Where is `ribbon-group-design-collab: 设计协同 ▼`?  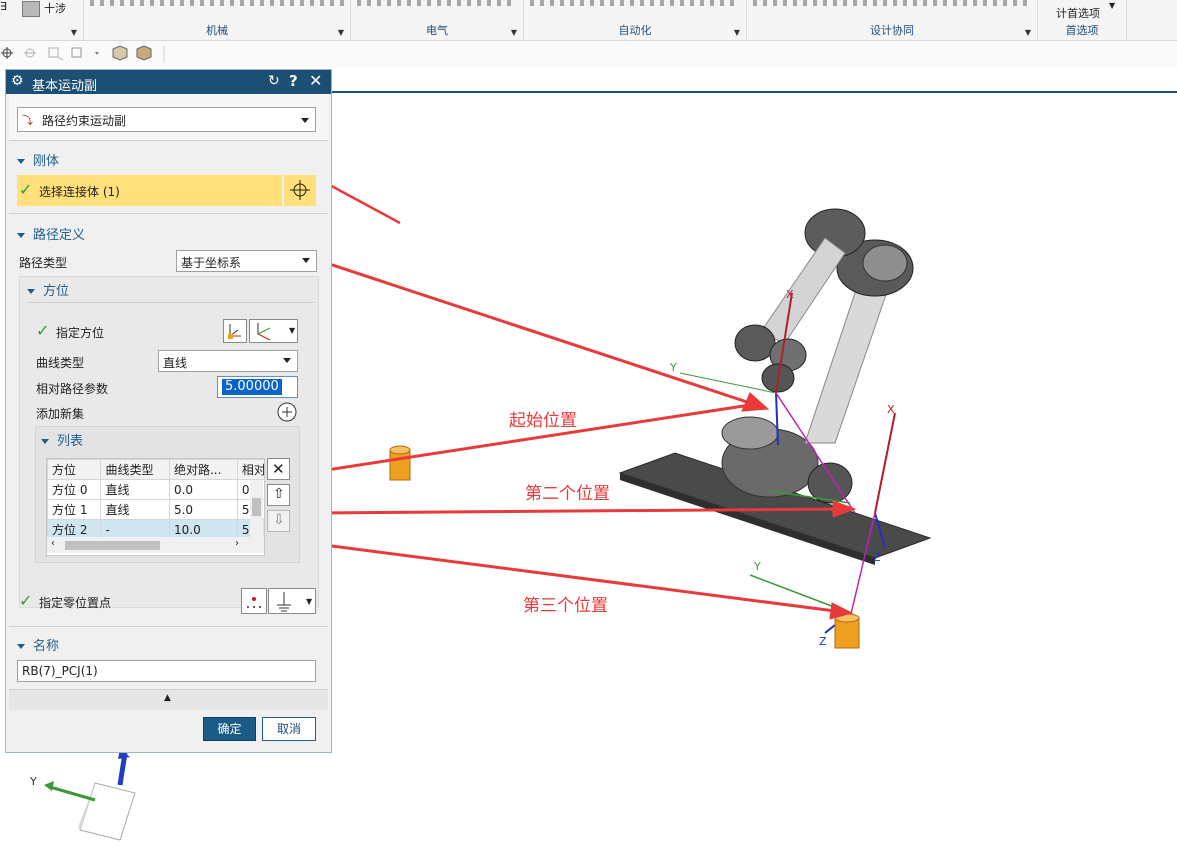 ribbon-group-design-collab: 设计协同 ▼ is located at coordinates (892, 20).